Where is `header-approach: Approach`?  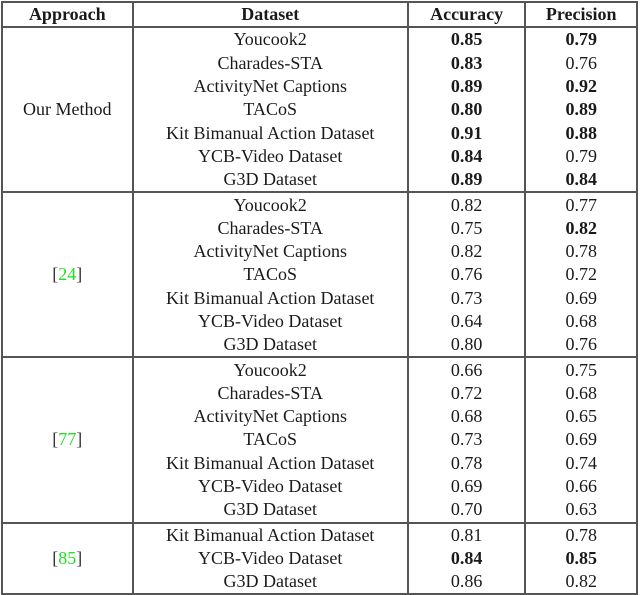 header-approach: Approach is located at coordinates (67, 15).